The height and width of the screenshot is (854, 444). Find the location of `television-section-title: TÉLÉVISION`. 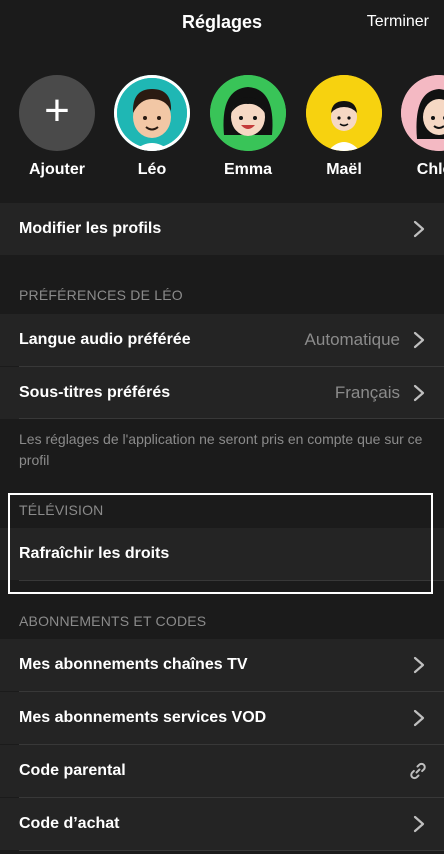

television-section-title: TÉLÉVISION is located at coordinates (61, 510).